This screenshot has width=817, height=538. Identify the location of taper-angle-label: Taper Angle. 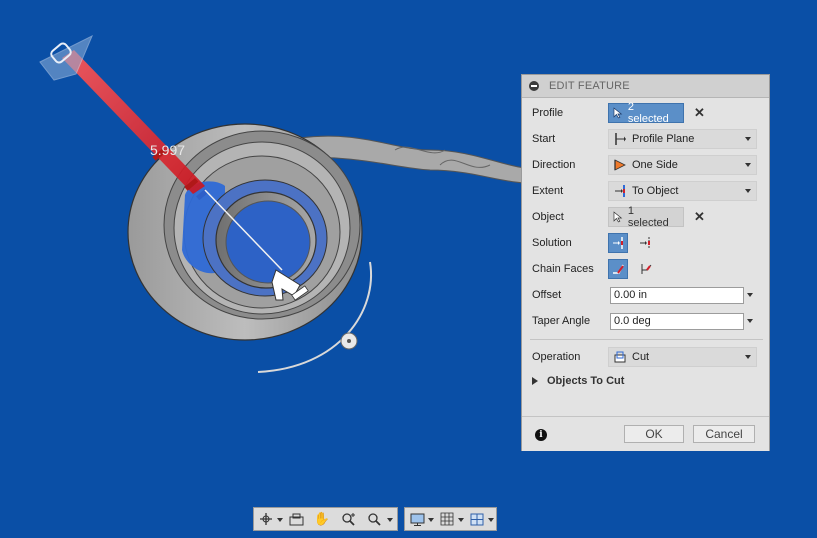
(561, 321).